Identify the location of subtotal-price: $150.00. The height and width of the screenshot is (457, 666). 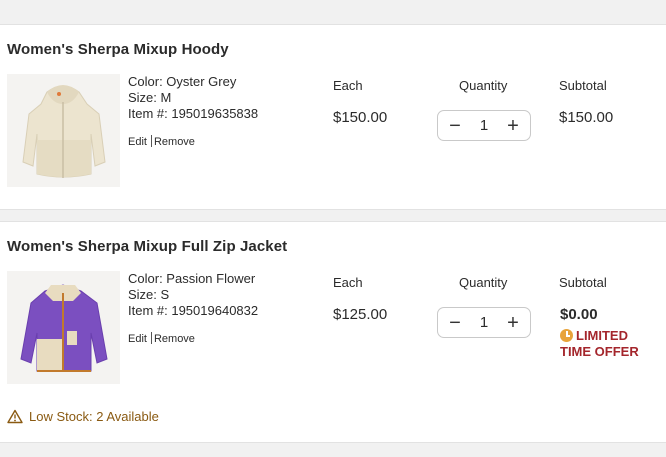
(586, 117).